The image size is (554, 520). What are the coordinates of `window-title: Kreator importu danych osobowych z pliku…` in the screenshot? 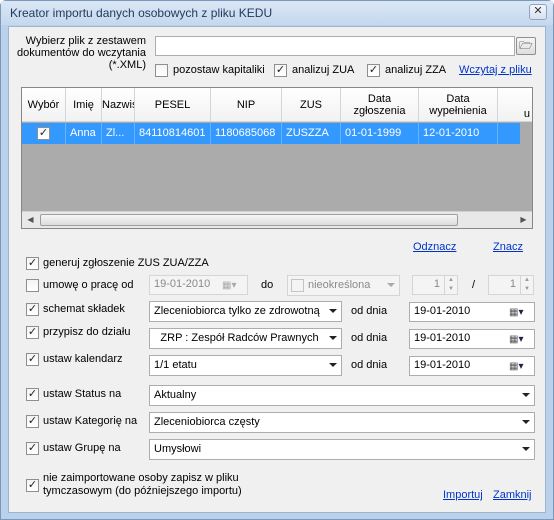 It's located at (141, 13).